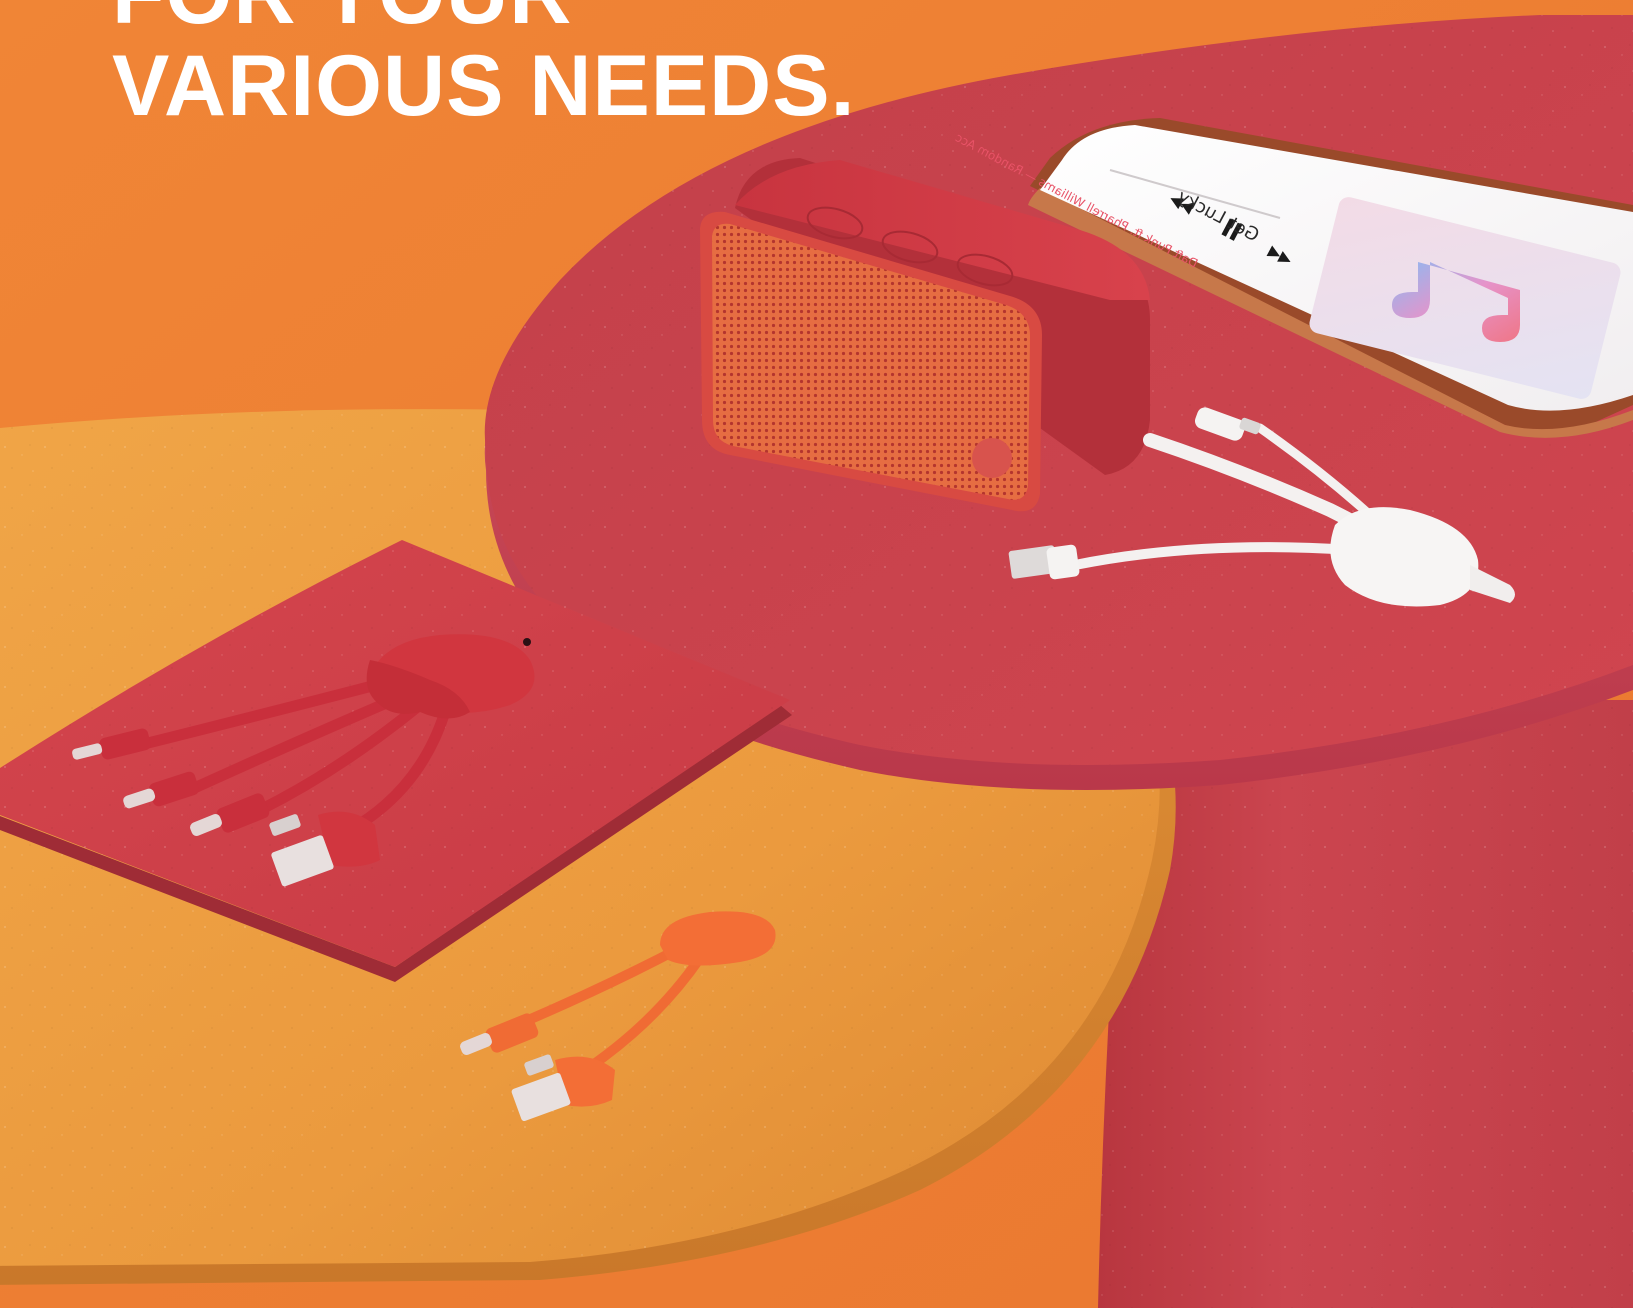 The image size is (1633, 1308). What do you see at coordinates (484, 20) in the screenshot?
I see `headline-line-1: FOR YOUR` at bounding box center [484, 20].